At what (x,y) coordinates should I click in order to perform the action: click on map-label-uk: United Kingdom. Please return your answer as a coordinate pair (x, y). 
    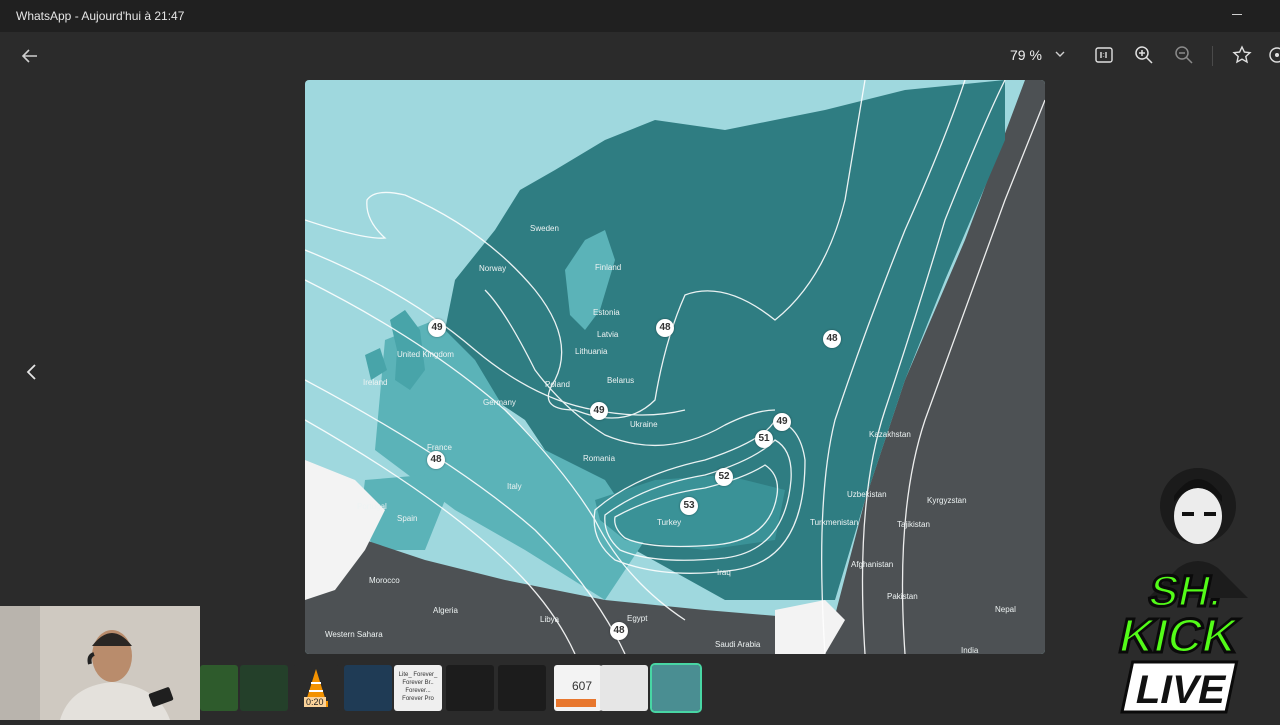
    Looking at the image, I should click on (425, 354).